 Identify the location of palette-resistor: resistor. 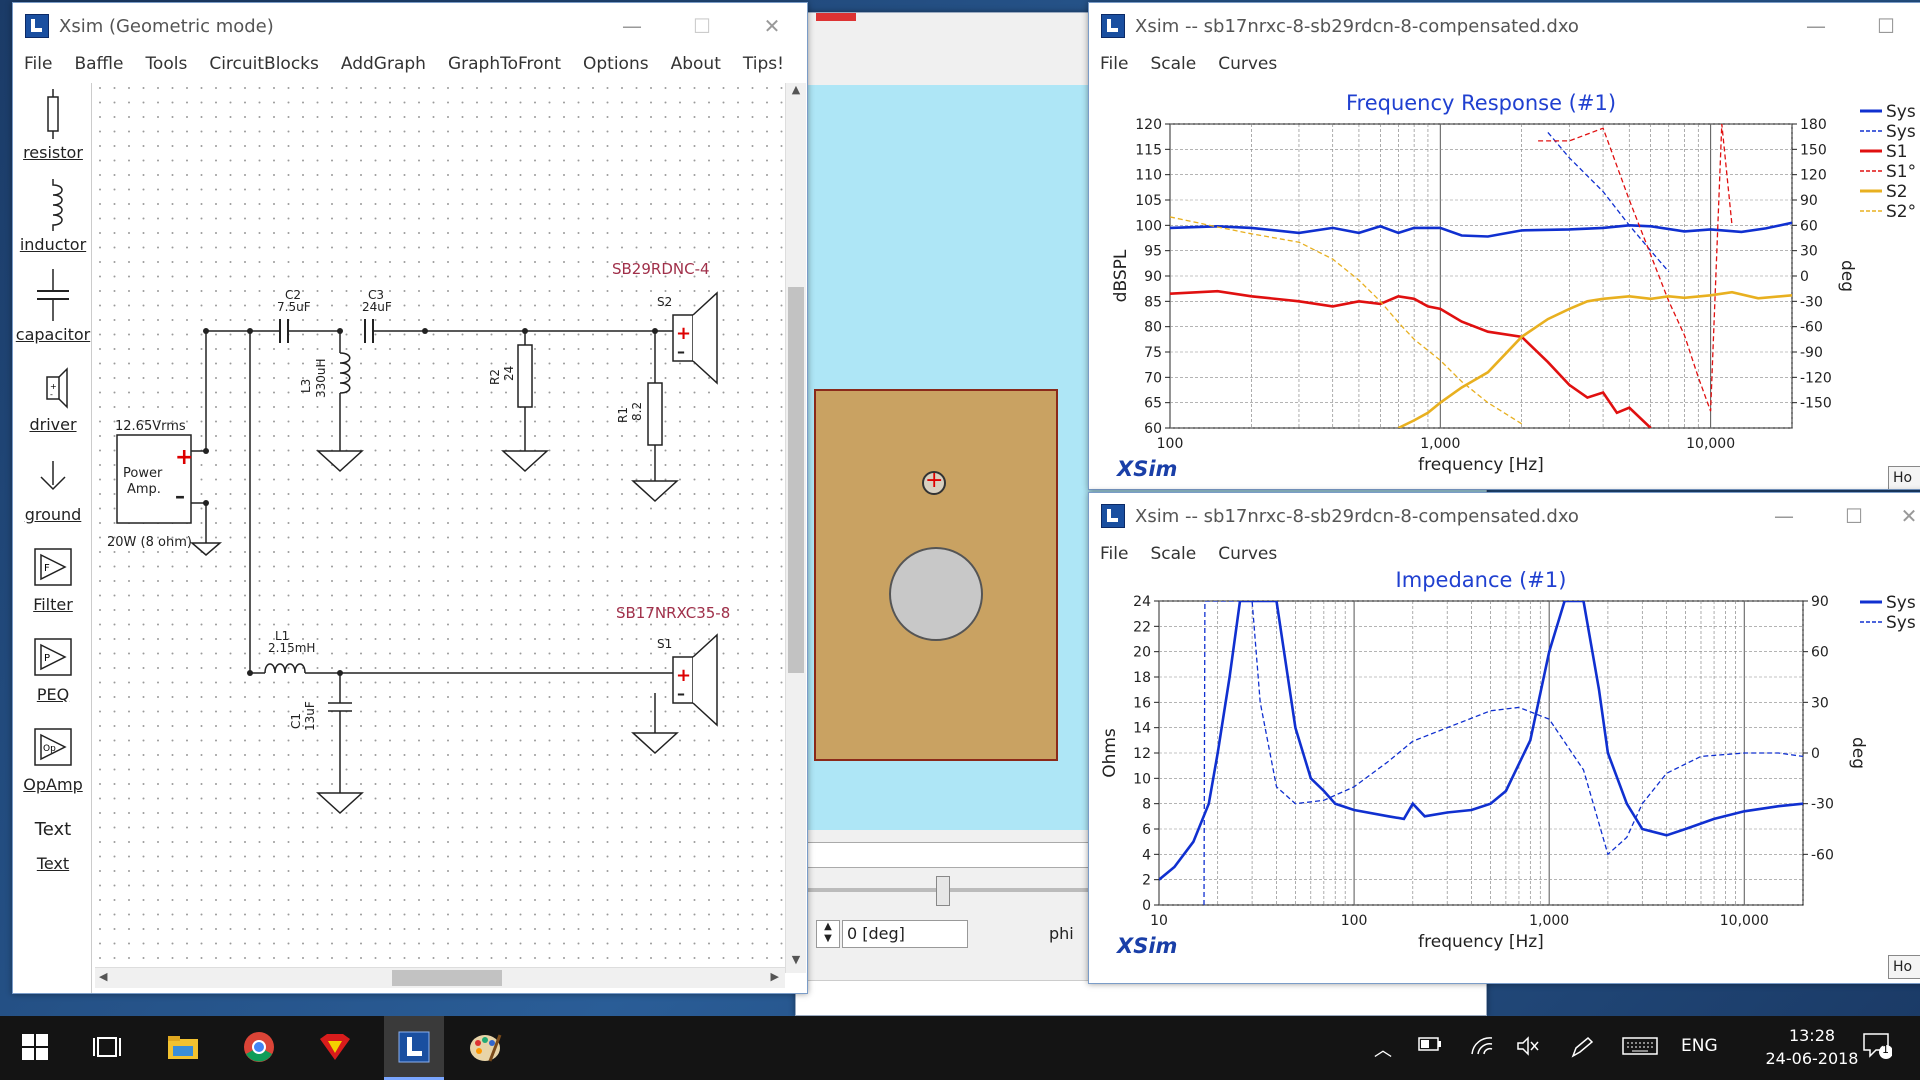
(53, 125).